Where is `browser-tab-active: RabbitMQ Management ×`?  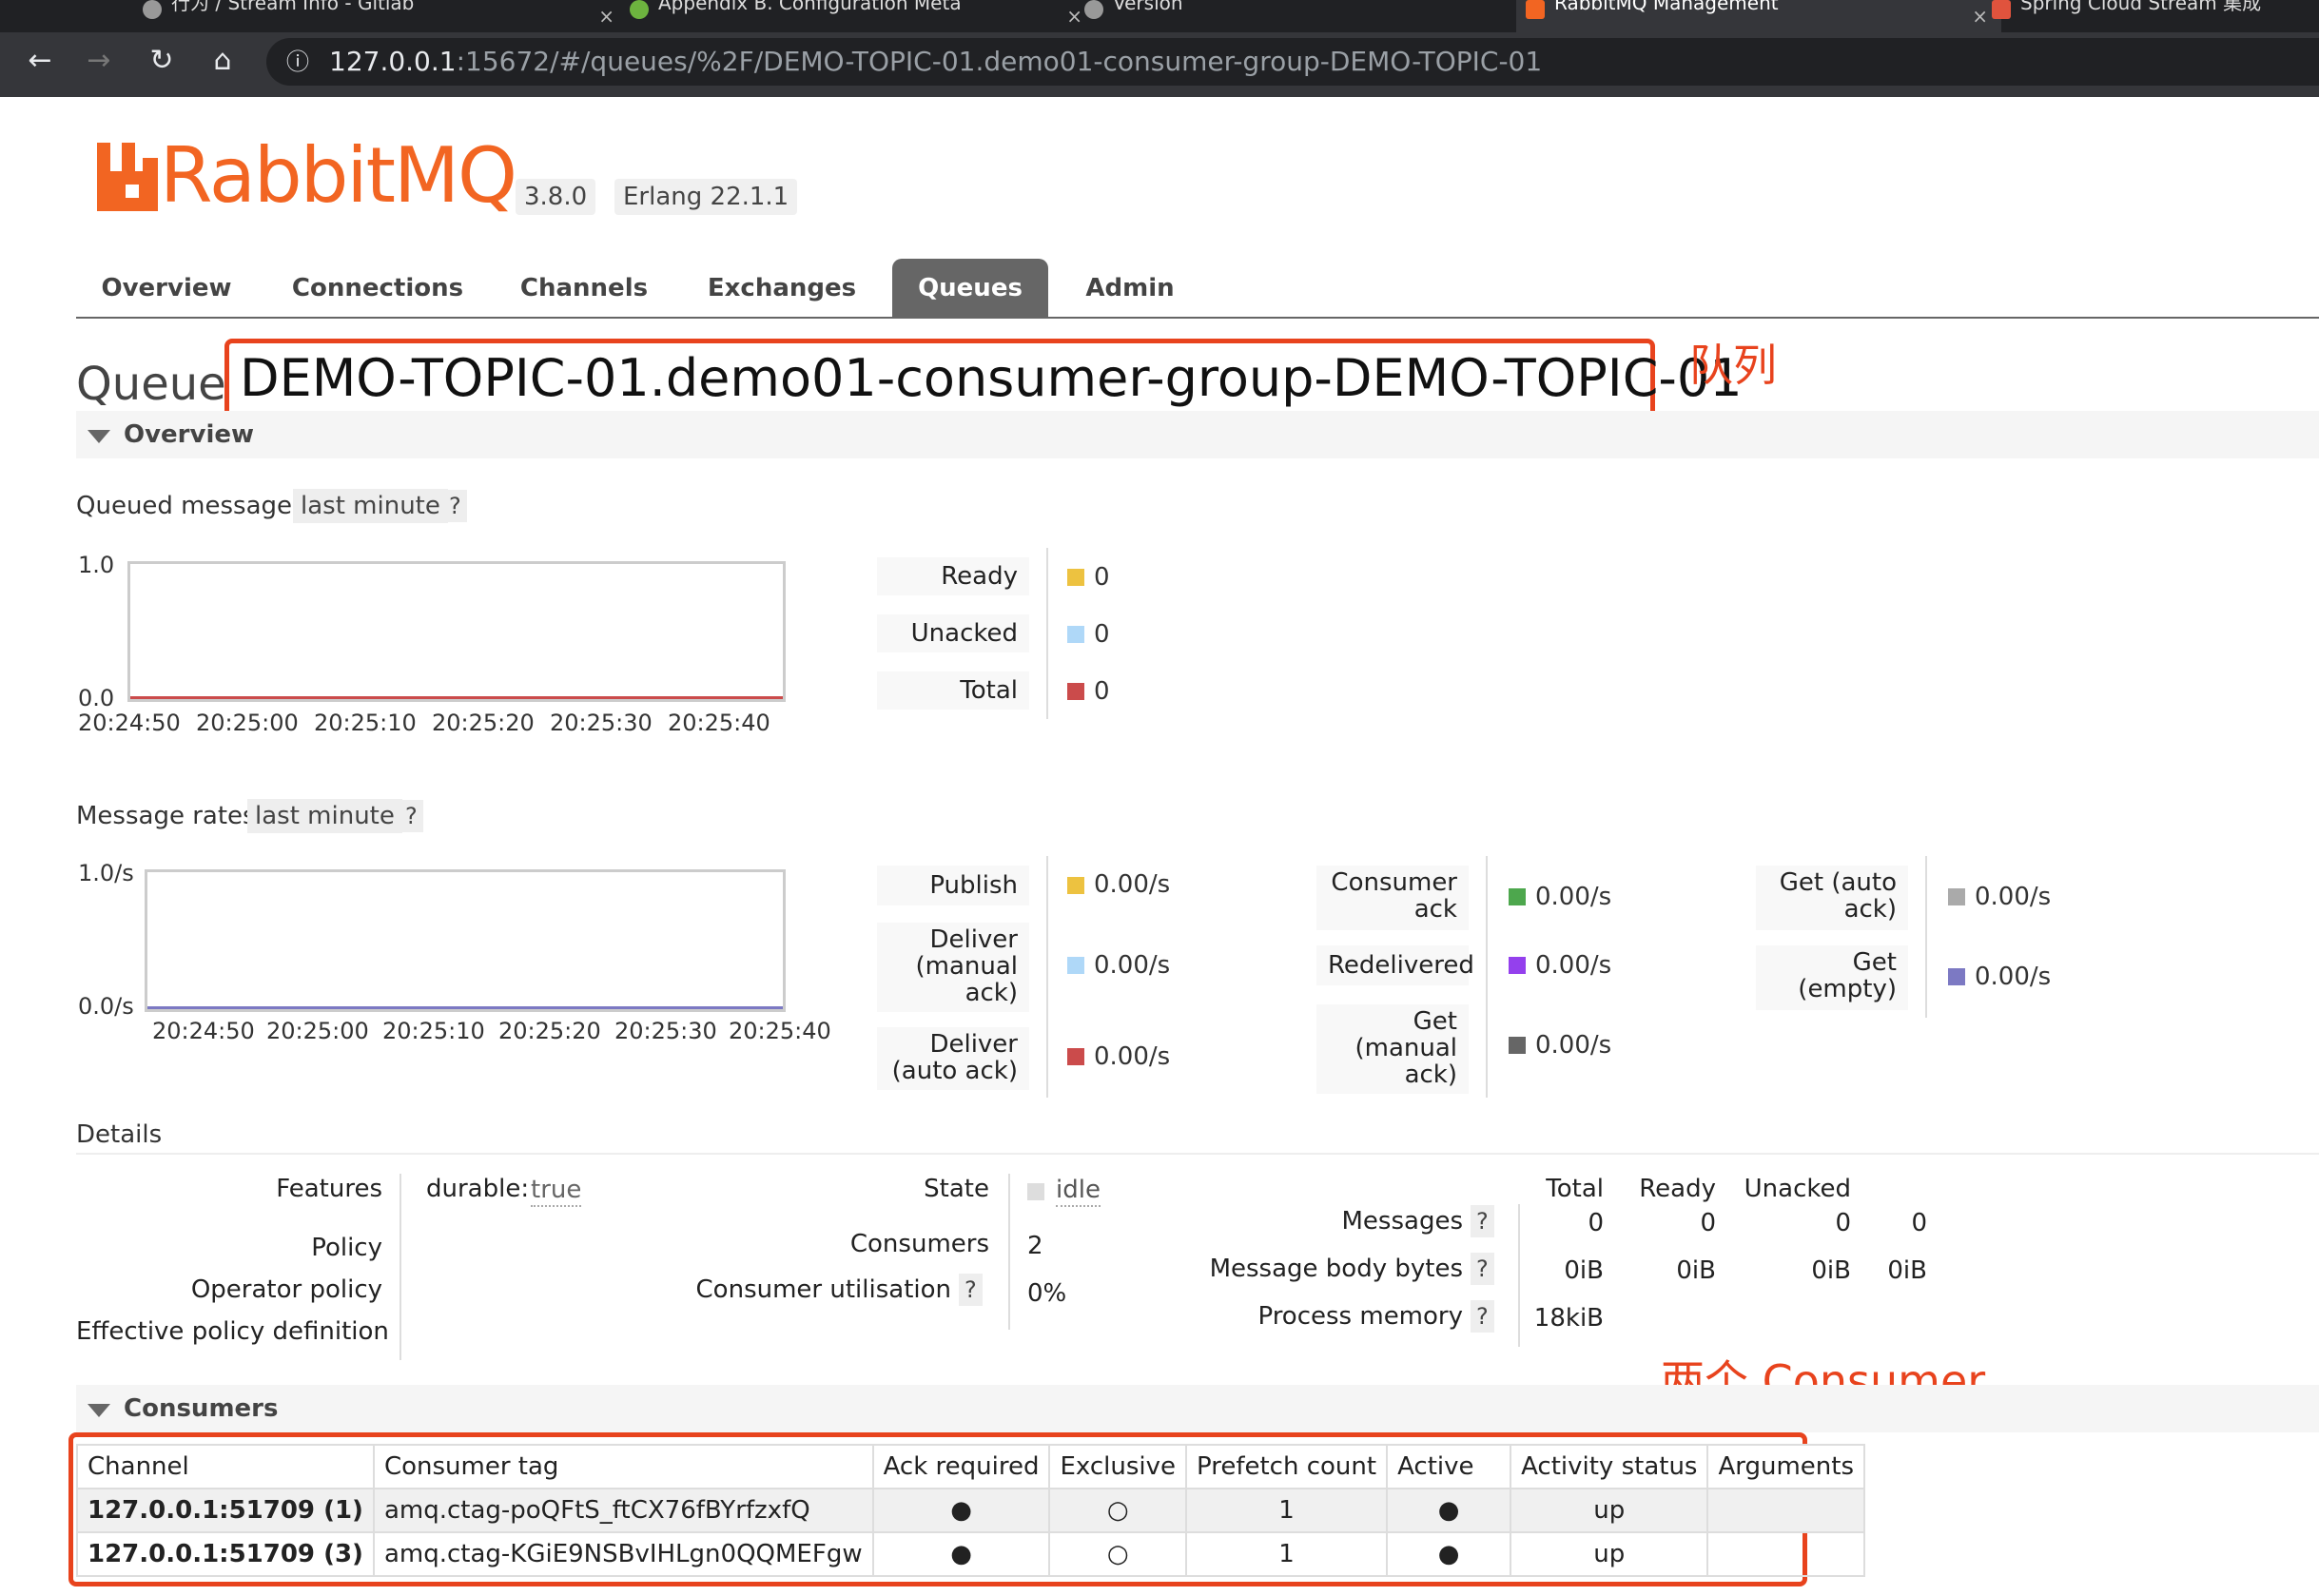
browser-tab-active: RabbitMQ Management × is located at coordinates (1758, 16).